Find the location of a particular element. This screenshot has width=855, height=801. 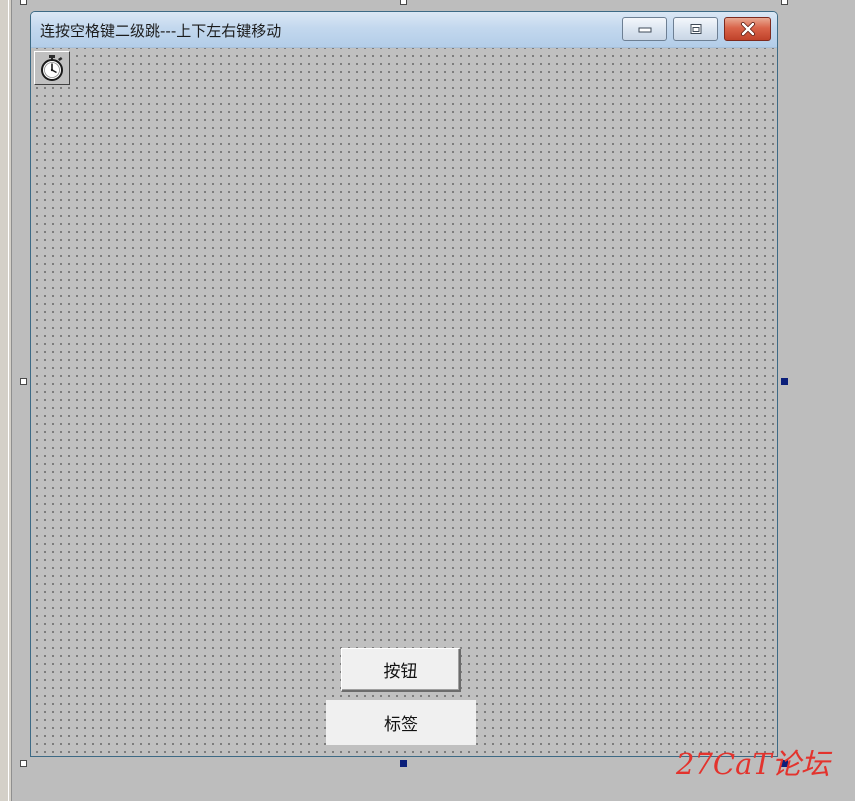

timer-component is located at coordinates (52, 68).